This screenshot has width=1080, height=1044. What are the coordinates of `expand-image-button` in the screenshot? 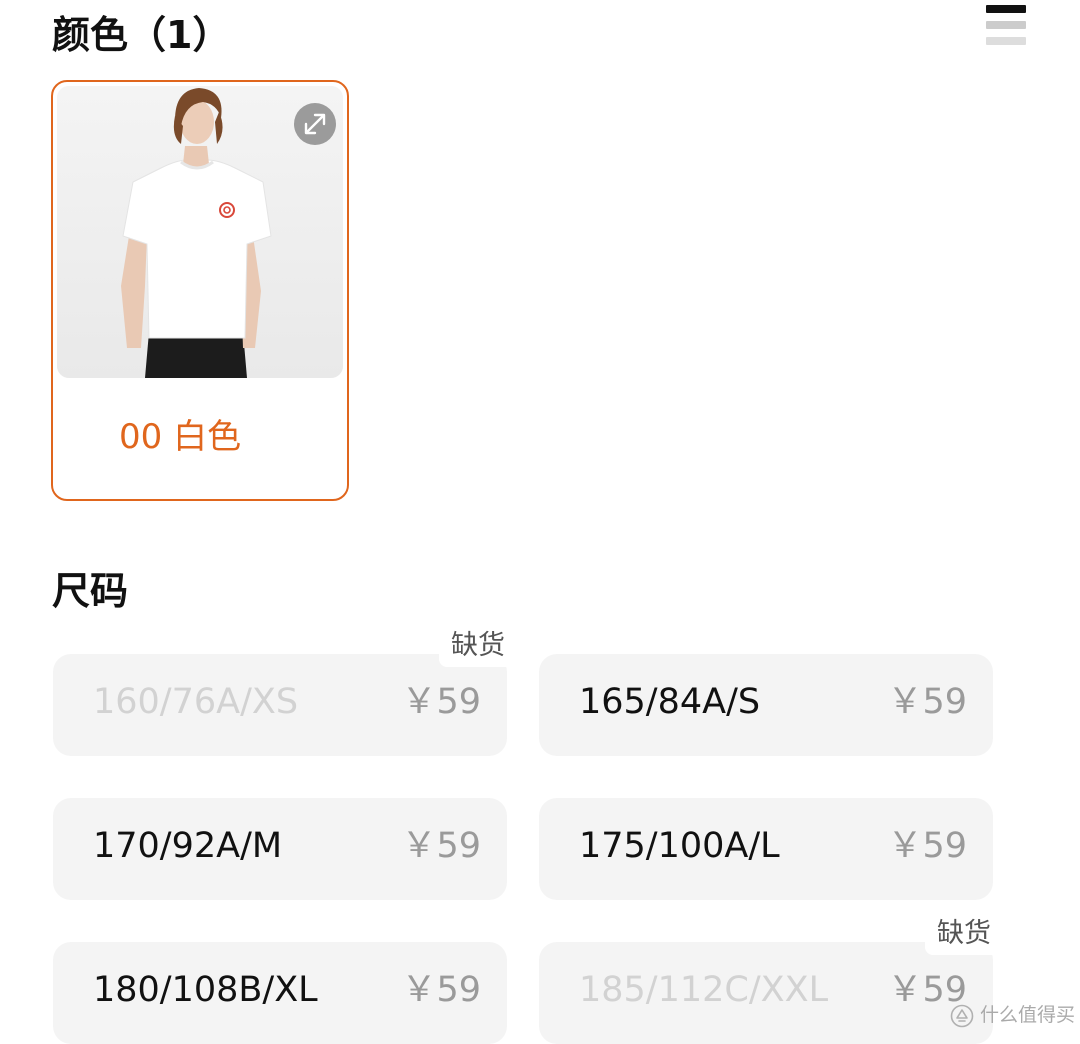 It's located at (315, 124).